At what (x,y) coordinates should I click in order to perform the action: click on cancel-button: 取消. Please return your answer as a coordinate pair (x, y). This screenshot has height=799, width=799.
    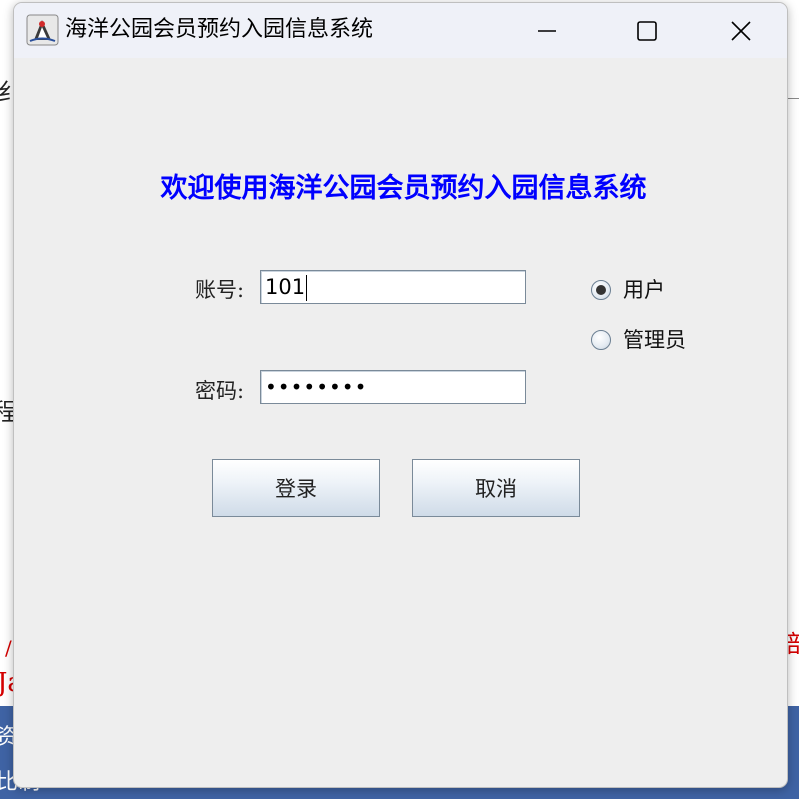
    Looking at the image, I should click on (496, 488).